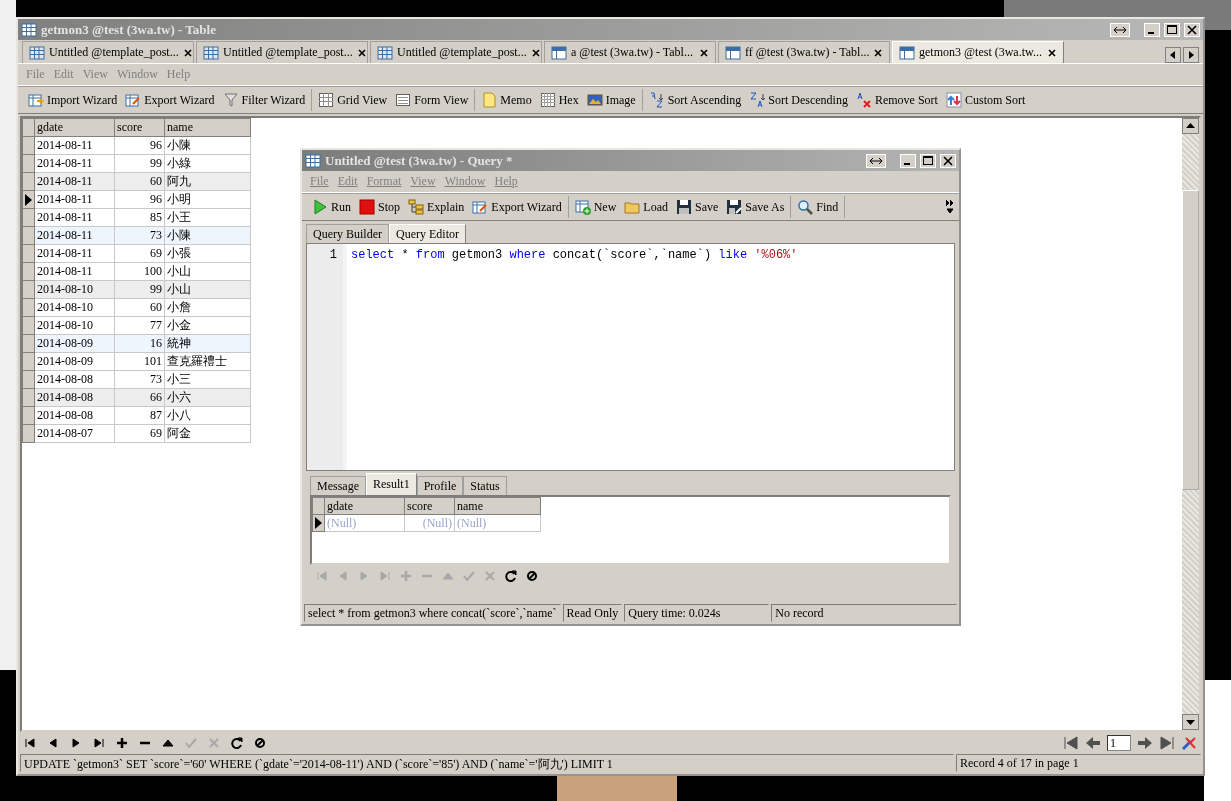 The image size is (1231, 801). Describe the element at coordinates (230, 100) in the screenshot. I see `funnel-icon` at that location.